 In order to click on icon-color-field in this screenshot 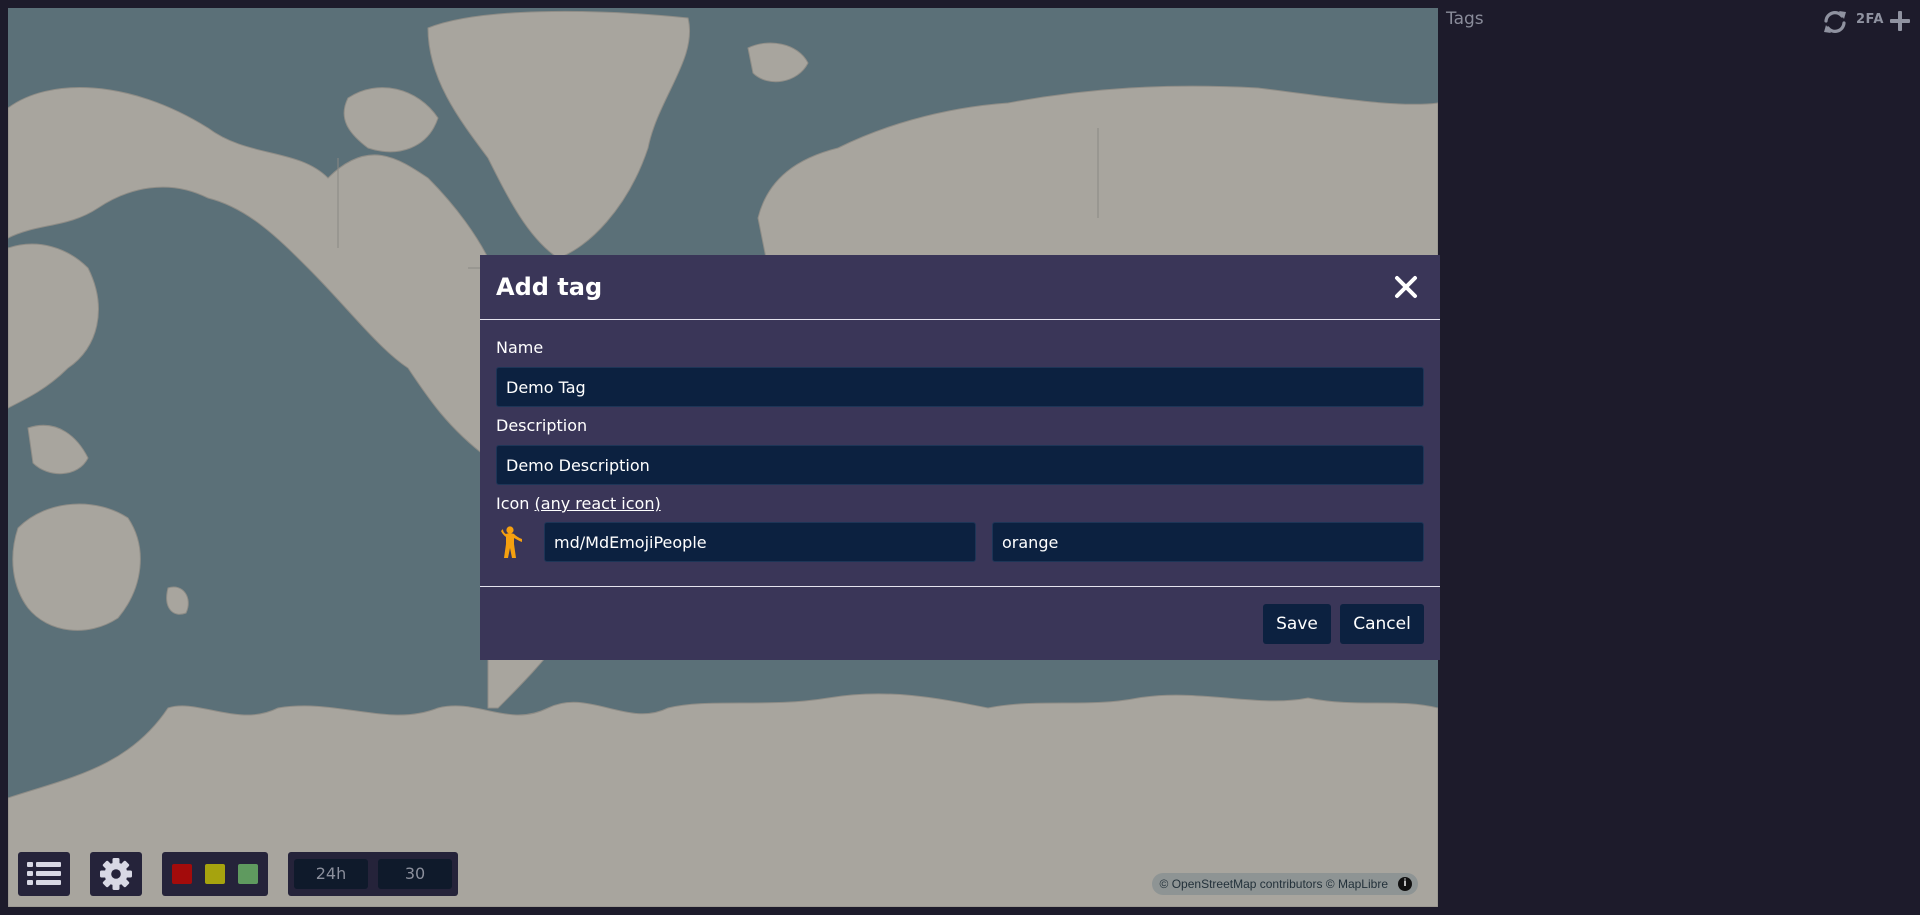, I will do `click(1208, 542)`.